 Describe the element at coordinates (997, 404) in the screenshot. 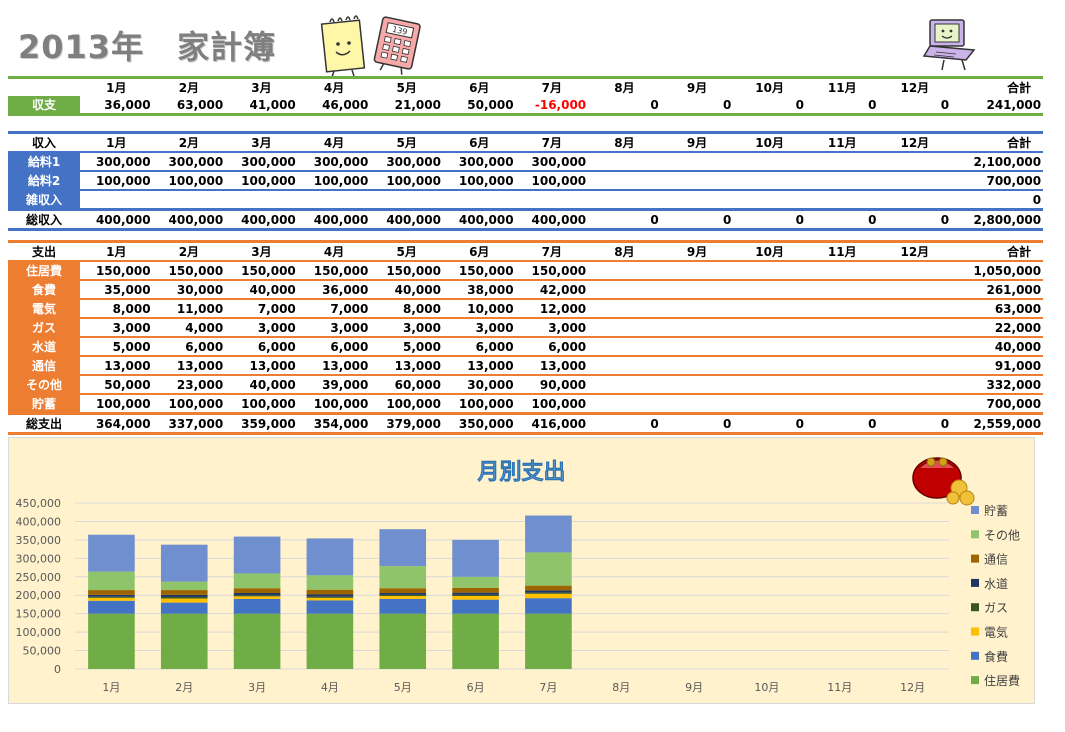

I see `total-cell: 700,000` at that location.